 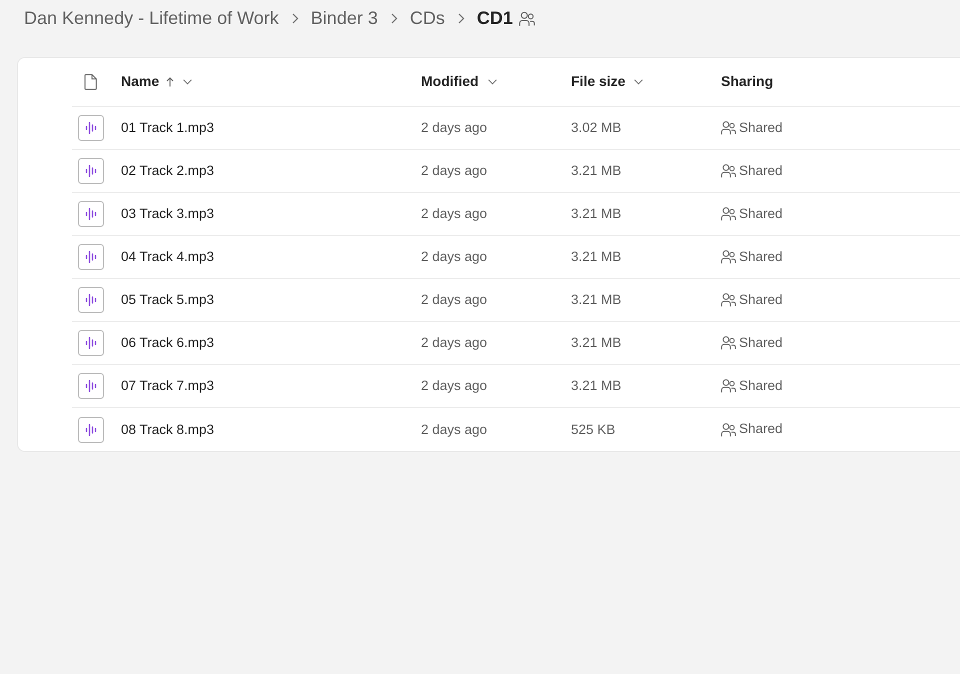 What do you see at coordinates (747, 81) in the screenshot?
I see `column-header: Sharing` at bounding box center [747, 81].